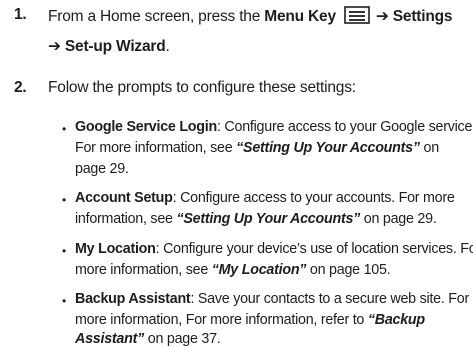 Image resolution: width=473 pixels, height=347 pixels. I want to click on bullet-text: For more information, see, so click(156, 148).